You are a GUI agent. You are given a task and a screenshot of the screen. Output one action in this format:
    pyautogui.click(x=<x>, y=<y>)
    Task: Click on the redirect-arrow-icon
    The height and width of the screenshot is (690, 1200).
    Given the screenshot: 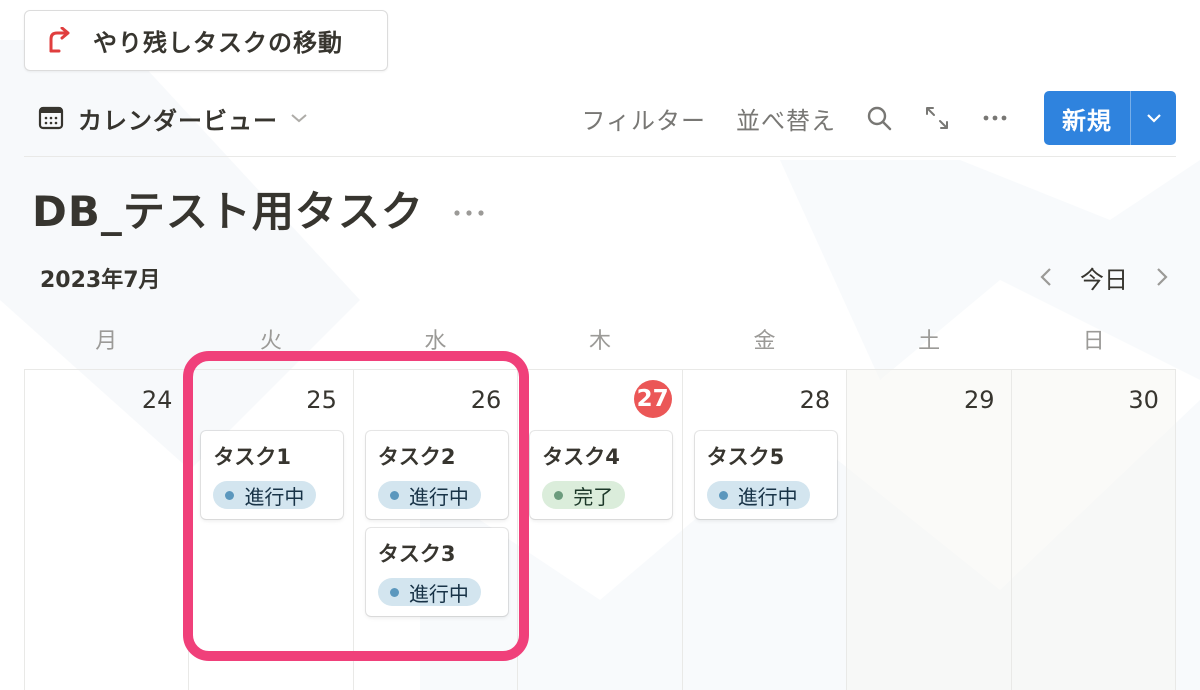 What is the action you would take?
    pyautogui.click(x=59, y=39)
    